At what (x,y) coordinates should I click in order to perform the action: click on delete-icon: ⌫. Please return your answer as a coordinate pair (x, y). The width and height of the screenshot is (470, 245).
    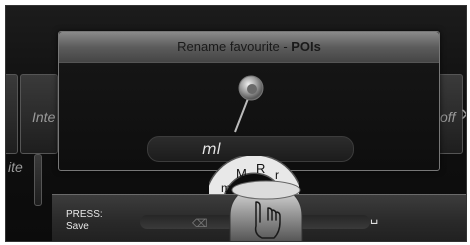
    Looking at the image, I should click on (200, 223).